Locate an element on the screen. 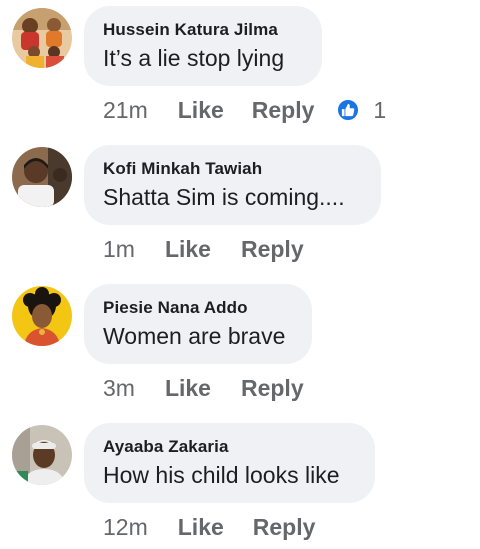 The height and width of the screenshot is (549, 480). comment-author: Piesie Nana Addo is located at coordinates (197, 308).